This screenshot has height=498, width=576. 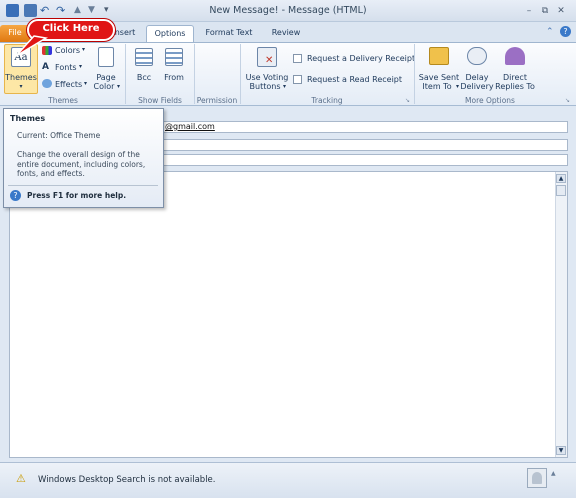 What do you see at coordinates (127, 480) in the screenshot?
I see `status-message: Windows Desktop Search is not available.` at bounding box center [127, 480].